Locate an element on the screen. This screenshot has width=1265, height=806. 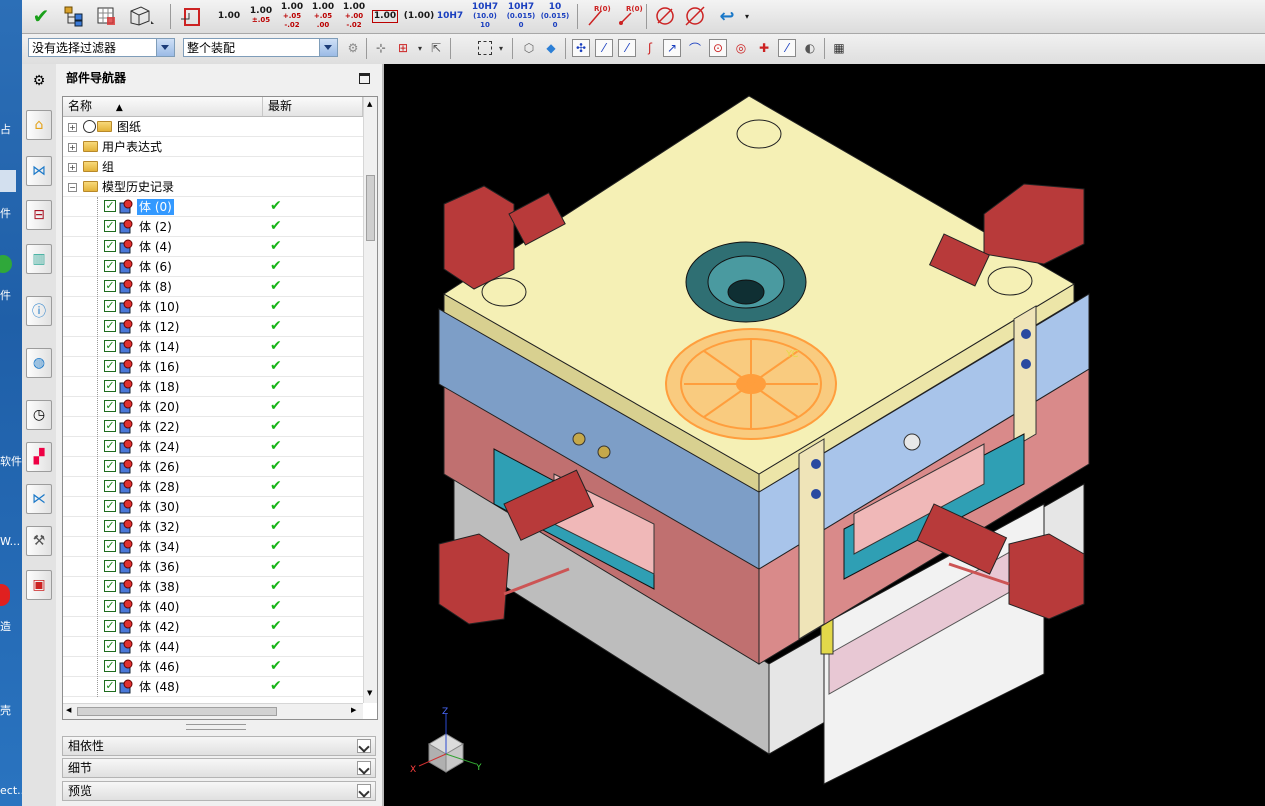
hierarchy-icon is located at coordinates (74, 16).